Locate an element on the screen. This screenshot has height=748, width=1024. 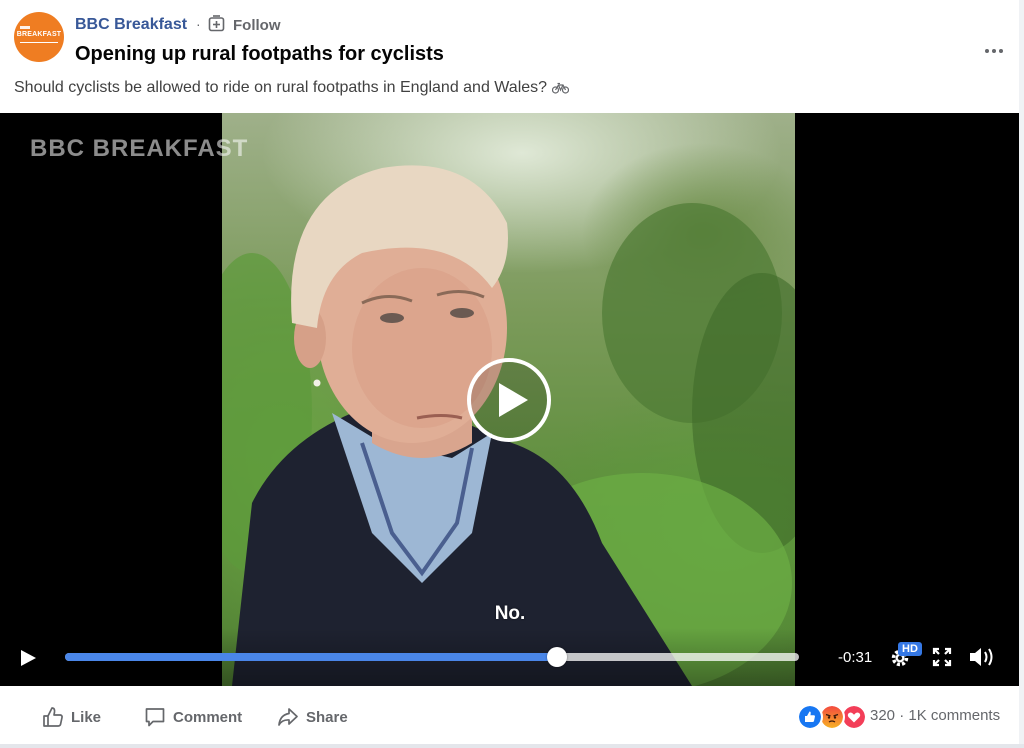
page-name-link: BBC Breakfast is located at coordinates (131, 25).